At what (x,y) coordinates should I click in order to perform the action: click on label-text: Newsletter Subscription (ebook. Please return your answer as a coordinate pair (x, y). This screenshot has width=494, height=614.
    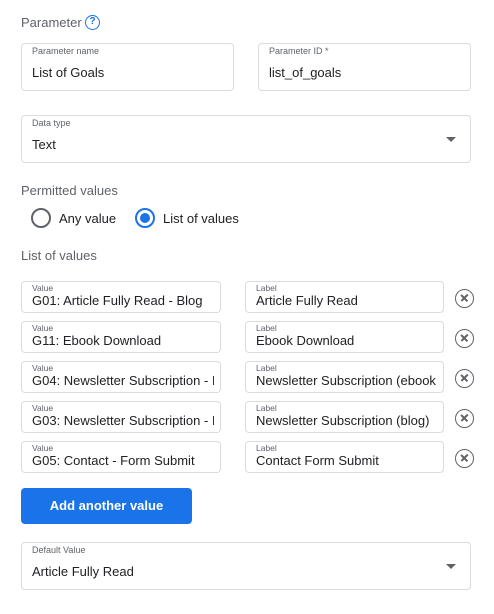
    Looking at the image, I should click on (346, 380).